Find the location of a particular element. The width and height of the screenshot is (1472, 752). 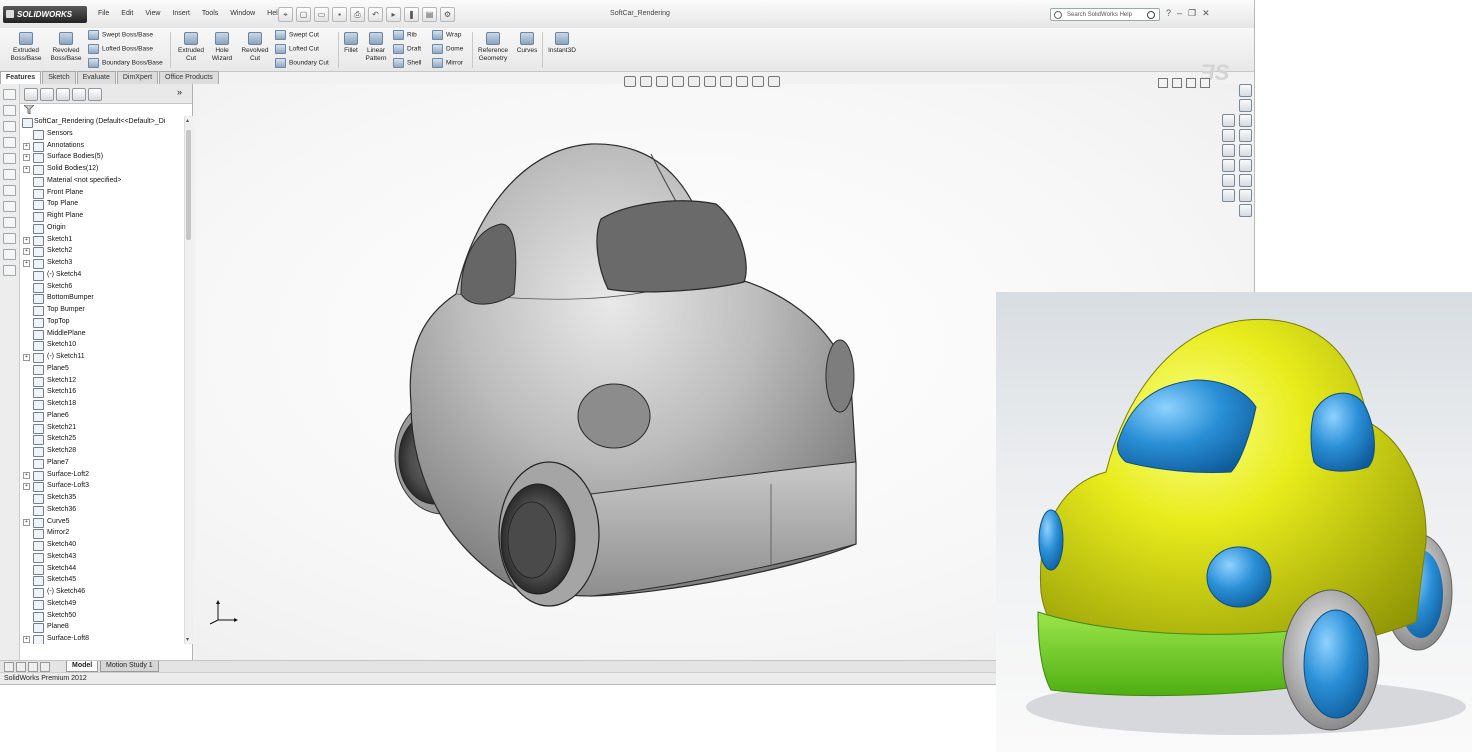

tree-item: + Annotations is located at coordinates (102, 146).